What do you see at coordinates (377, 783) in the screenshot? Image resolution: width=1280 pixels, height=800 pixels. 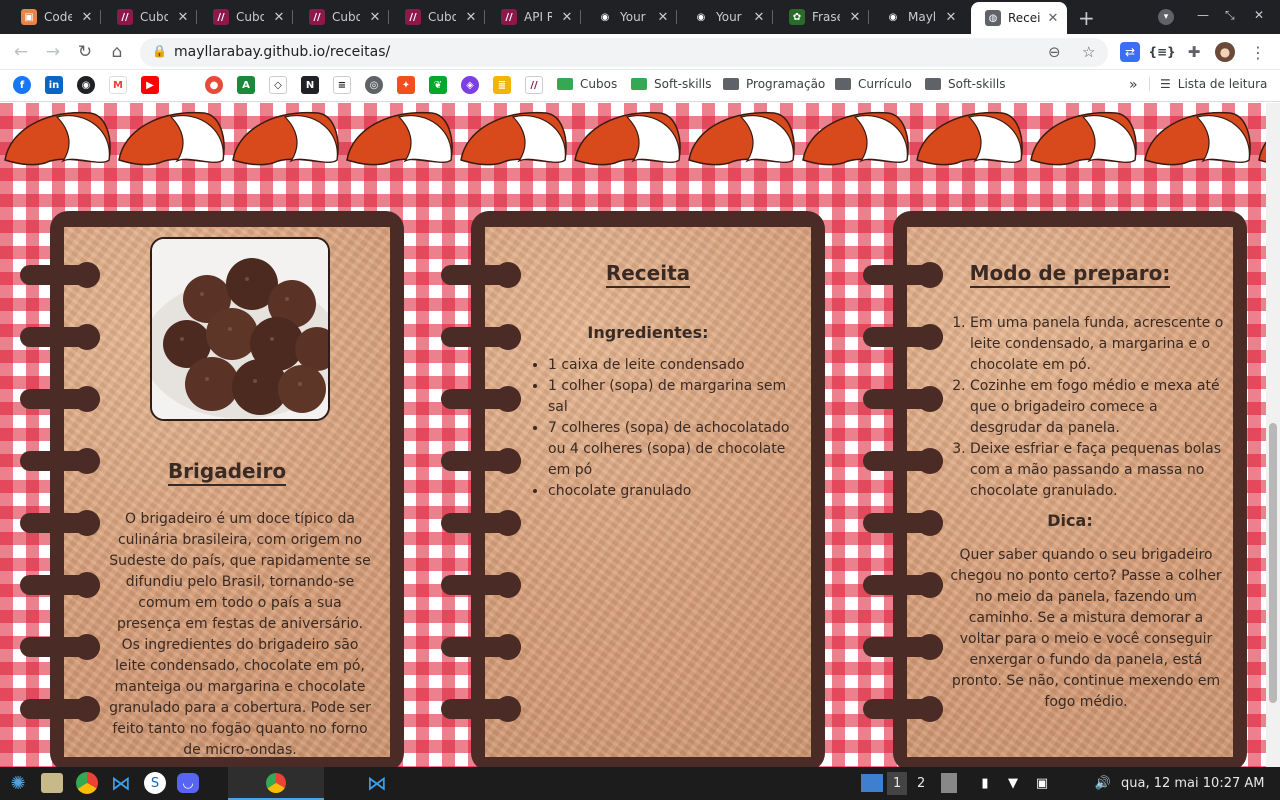 I see `taskbar-vscode-window: ⋈` at bounding box center [377, 783].